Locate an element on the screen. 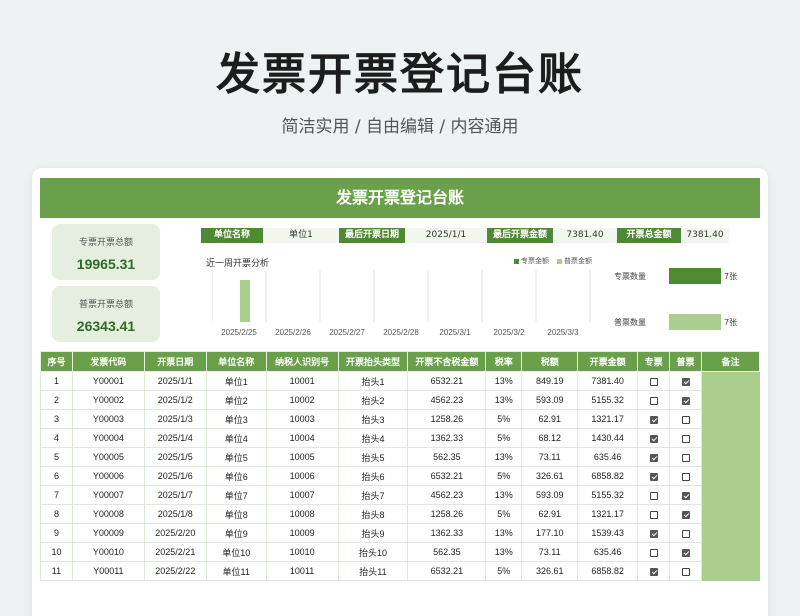 The width and height of the screenshot is (800, 616). cell-date: 2025/1/2 is located at coordinates (175, 400).